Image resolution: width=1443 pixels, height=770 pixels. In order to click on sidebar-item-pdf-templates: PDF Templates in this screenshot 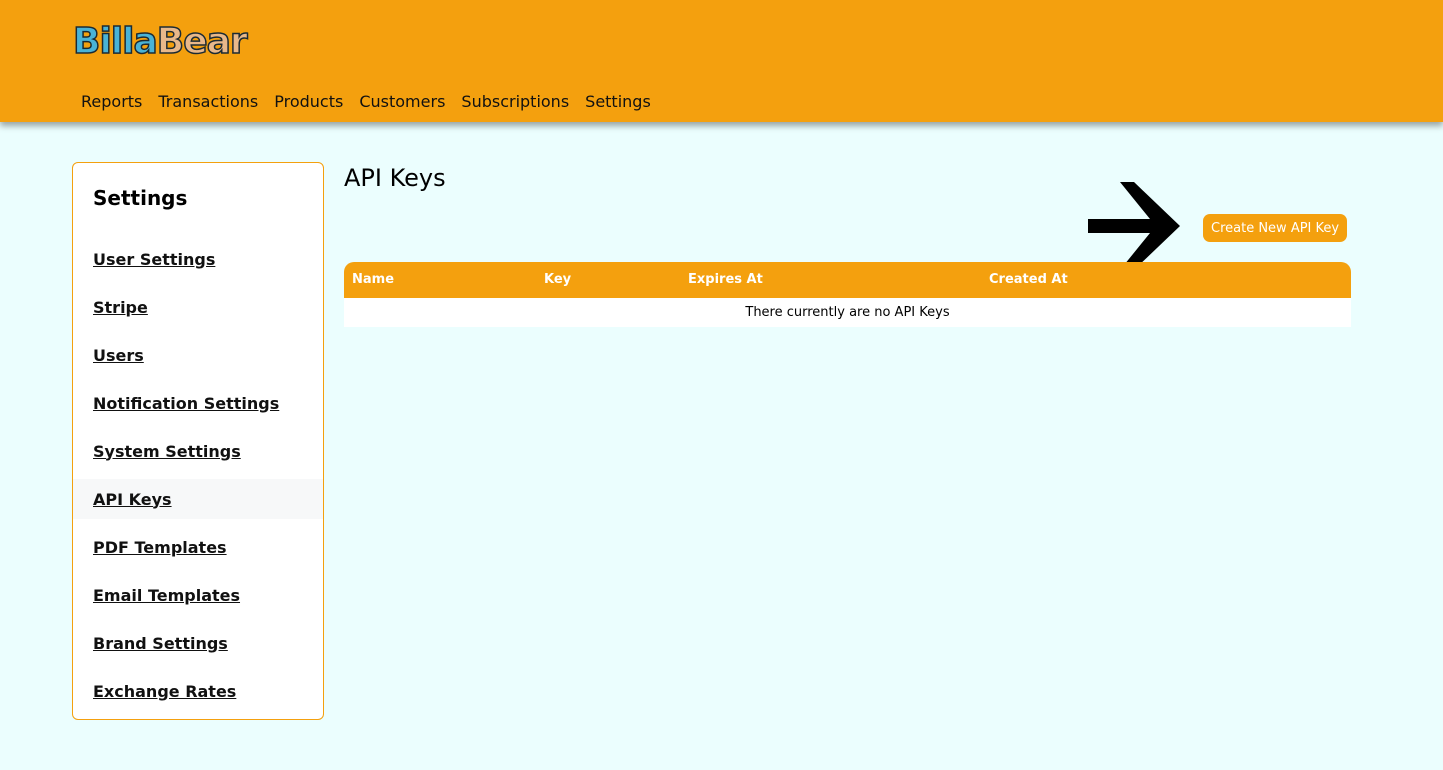, I will do `click(198, 547)`.